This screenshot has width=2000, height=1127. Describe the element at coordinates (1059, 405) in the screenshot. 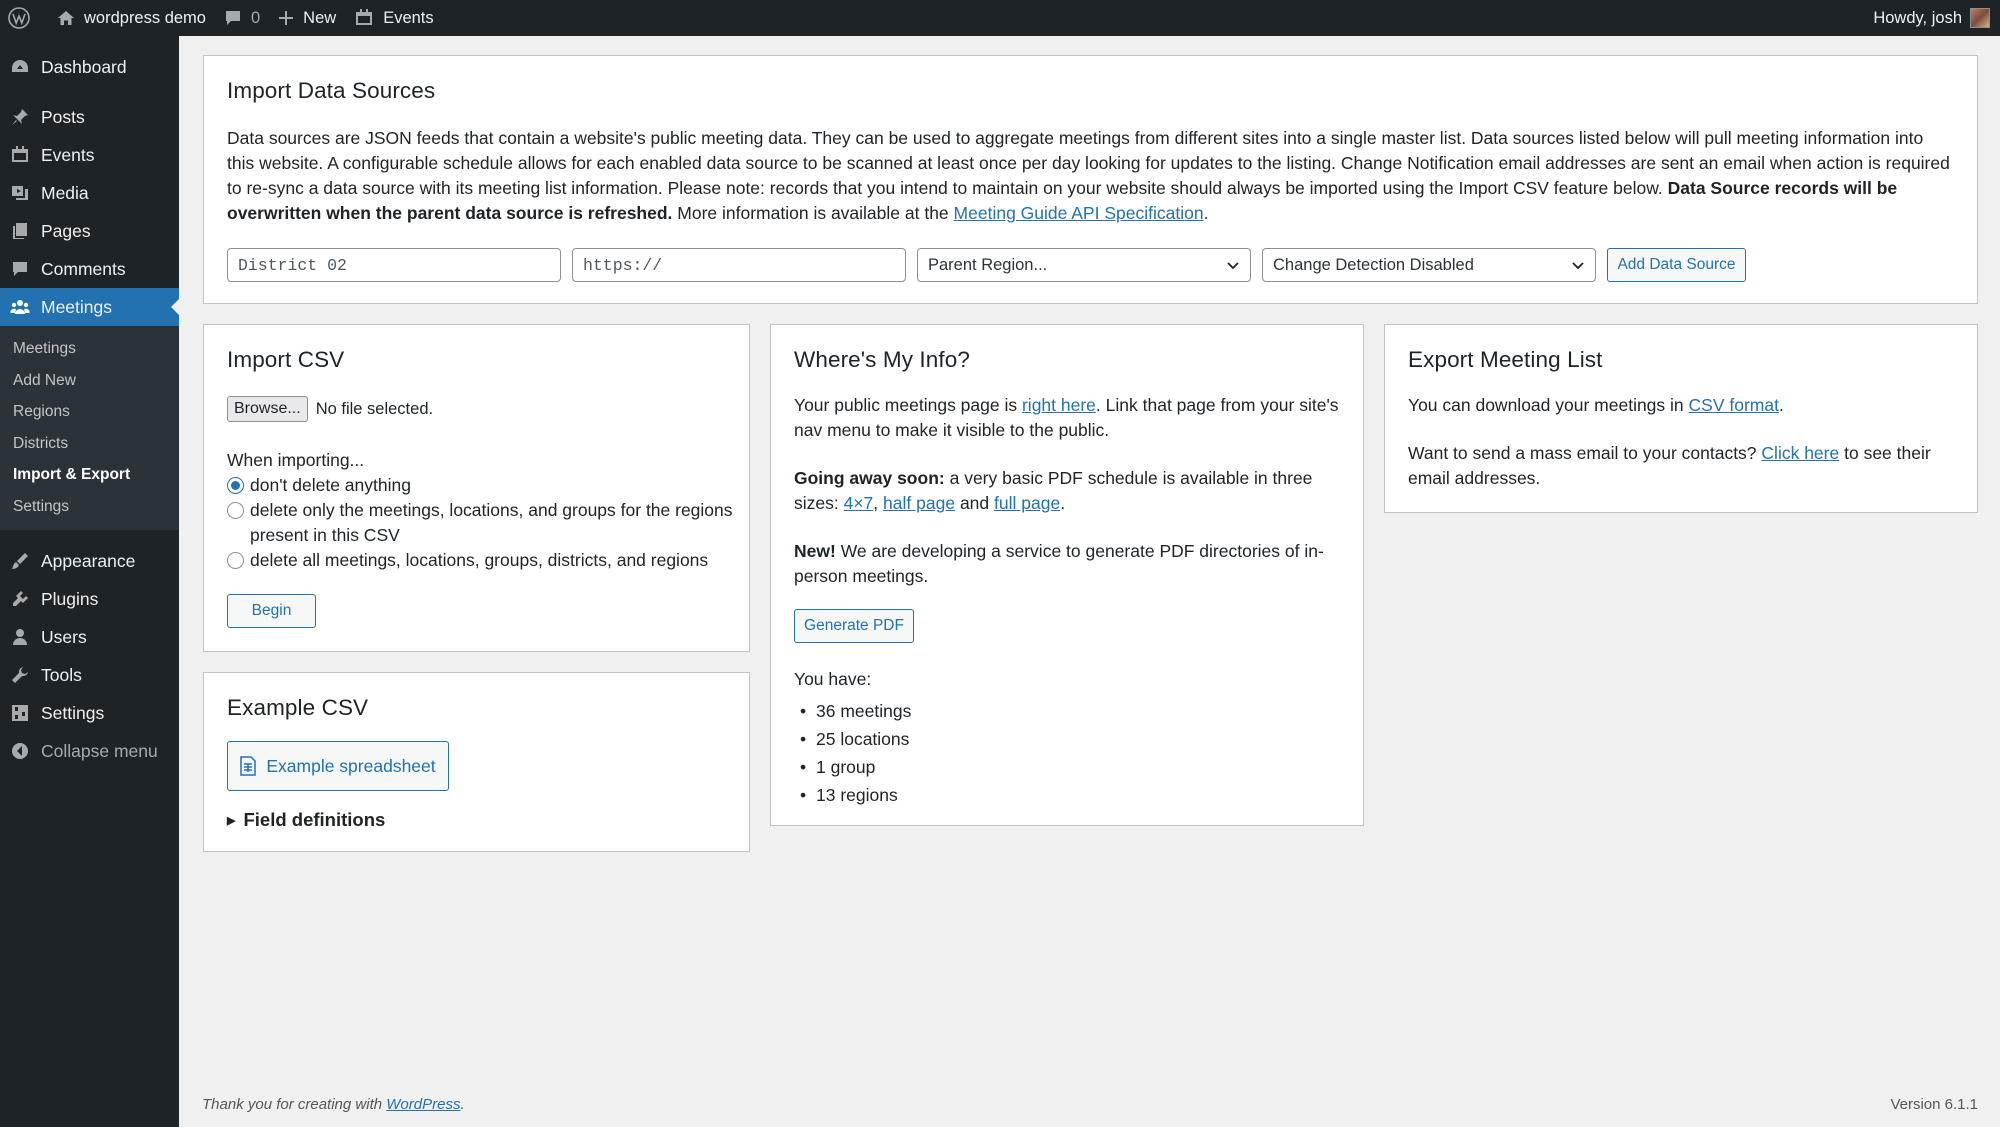

I see `right-here-link: right here` at that location.